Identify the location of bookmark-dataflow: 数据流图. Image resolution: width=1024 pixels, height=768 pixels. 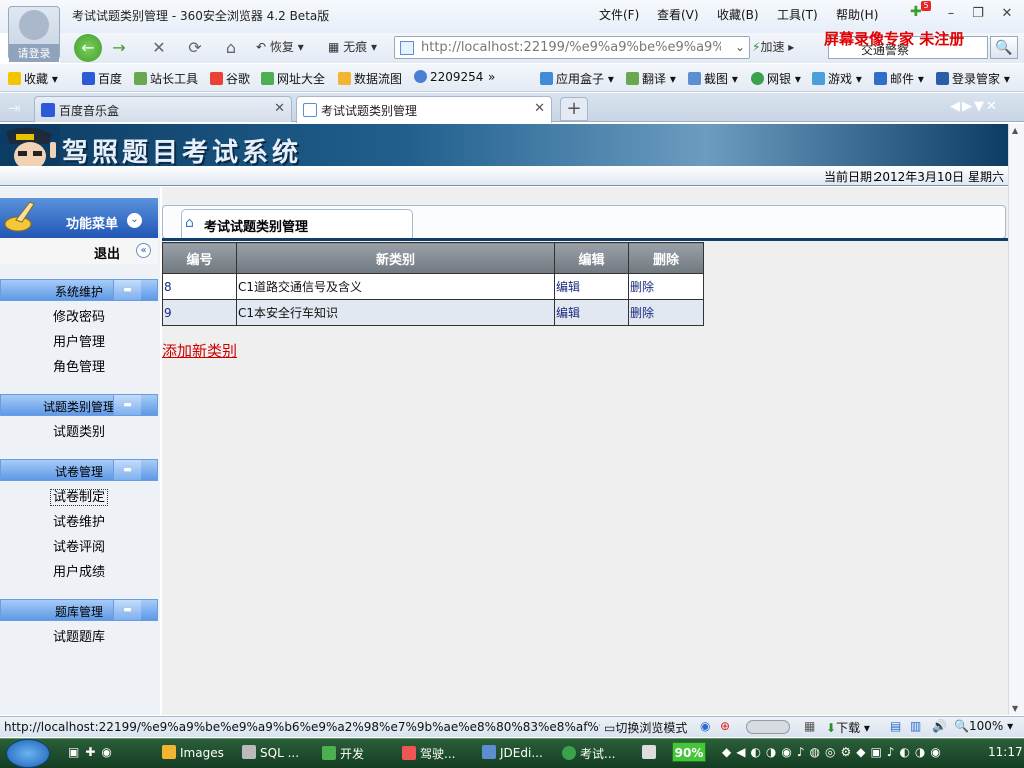
(370, 78).